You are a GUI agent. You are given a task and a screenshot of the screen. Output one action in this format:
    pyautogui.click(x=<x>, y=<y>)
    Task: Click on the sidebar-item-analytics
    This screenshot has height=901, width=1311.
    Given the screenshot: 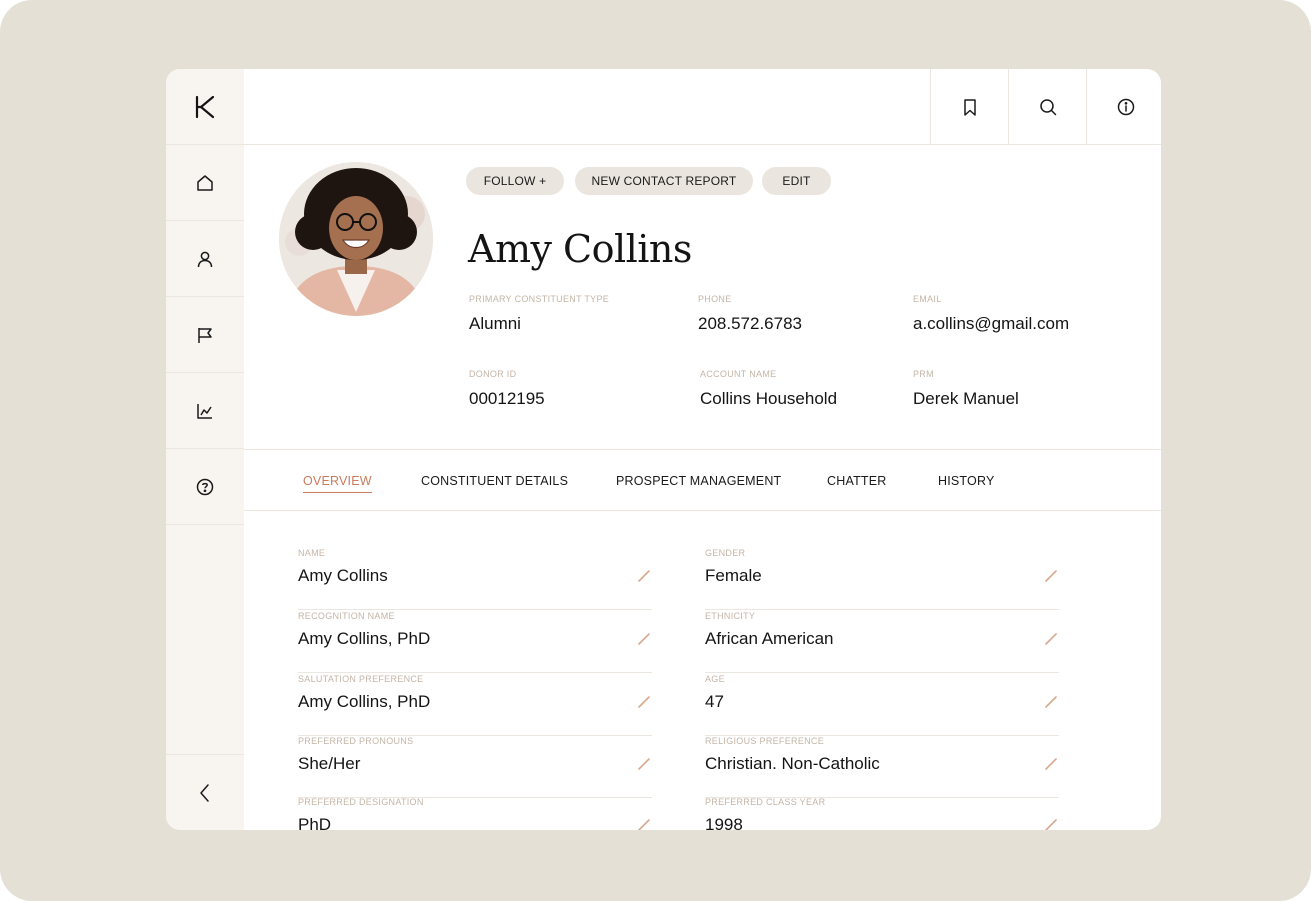 What is the action you would take?
    pyautogui.click(x=205, y=411)
    